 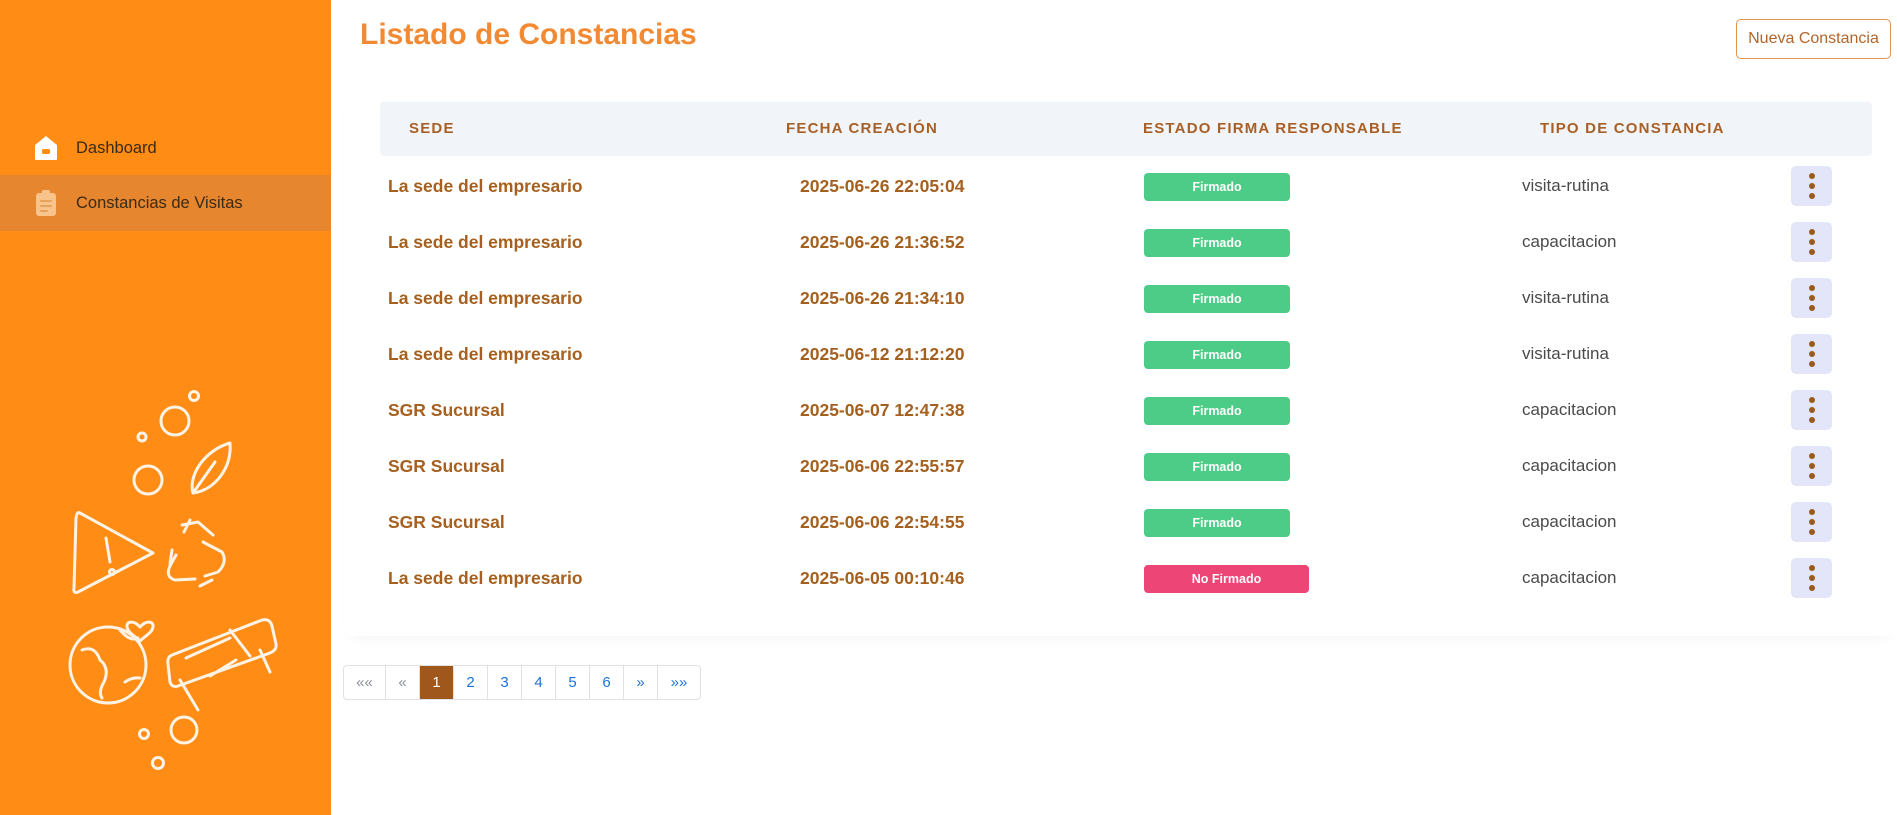 I want to click on page-button-3: 3, so click(x=505, y=682).